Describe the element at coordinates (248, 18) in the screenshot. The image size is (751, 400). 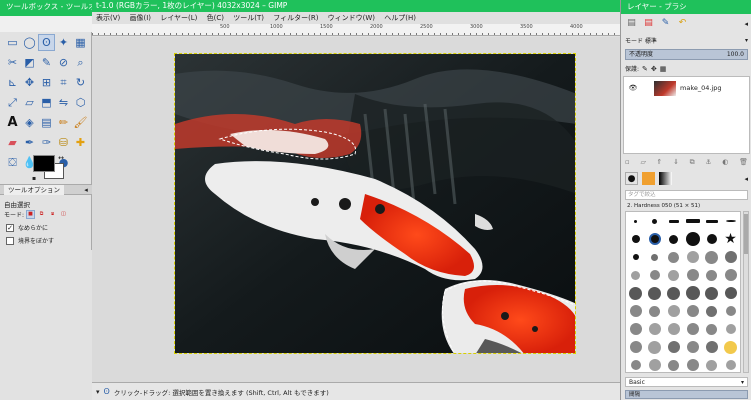
I see `menu-tools: ツール(T)` at that location.